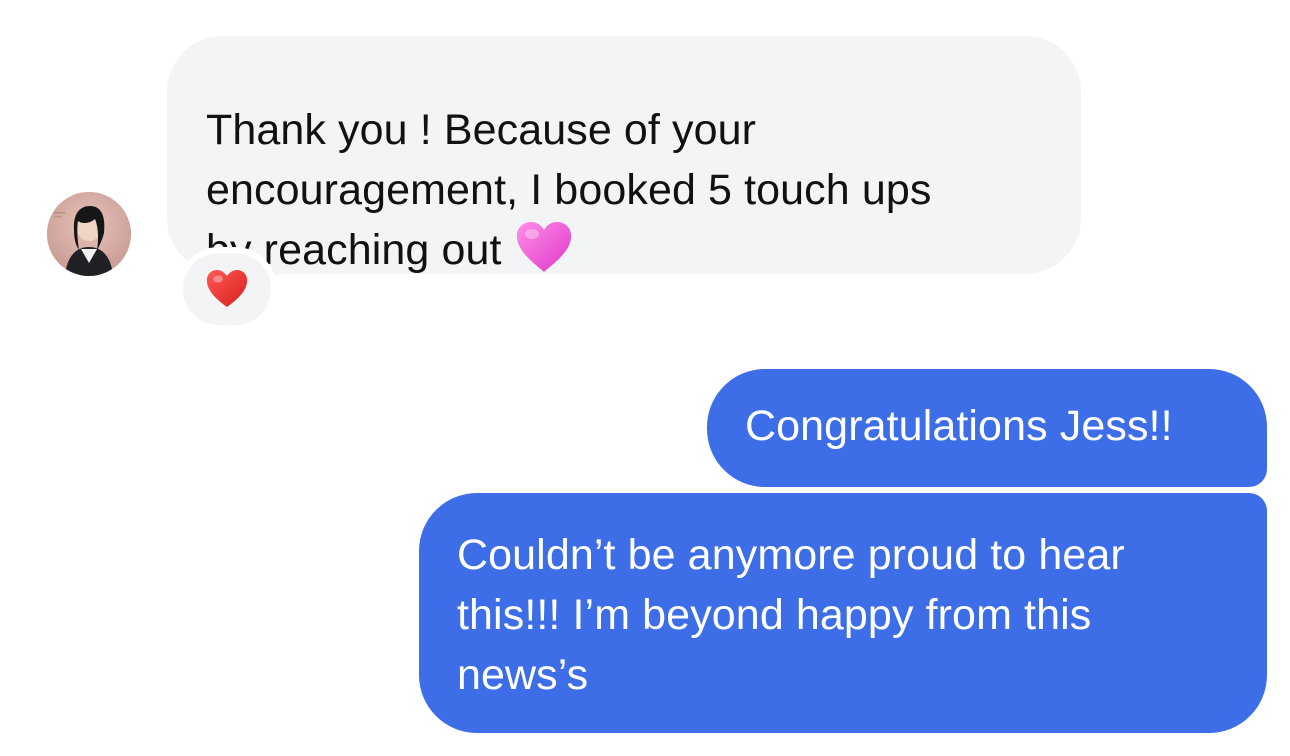 The image size is (1290, 756). I want to click on message-text-line: news’s, so click(523, 675).